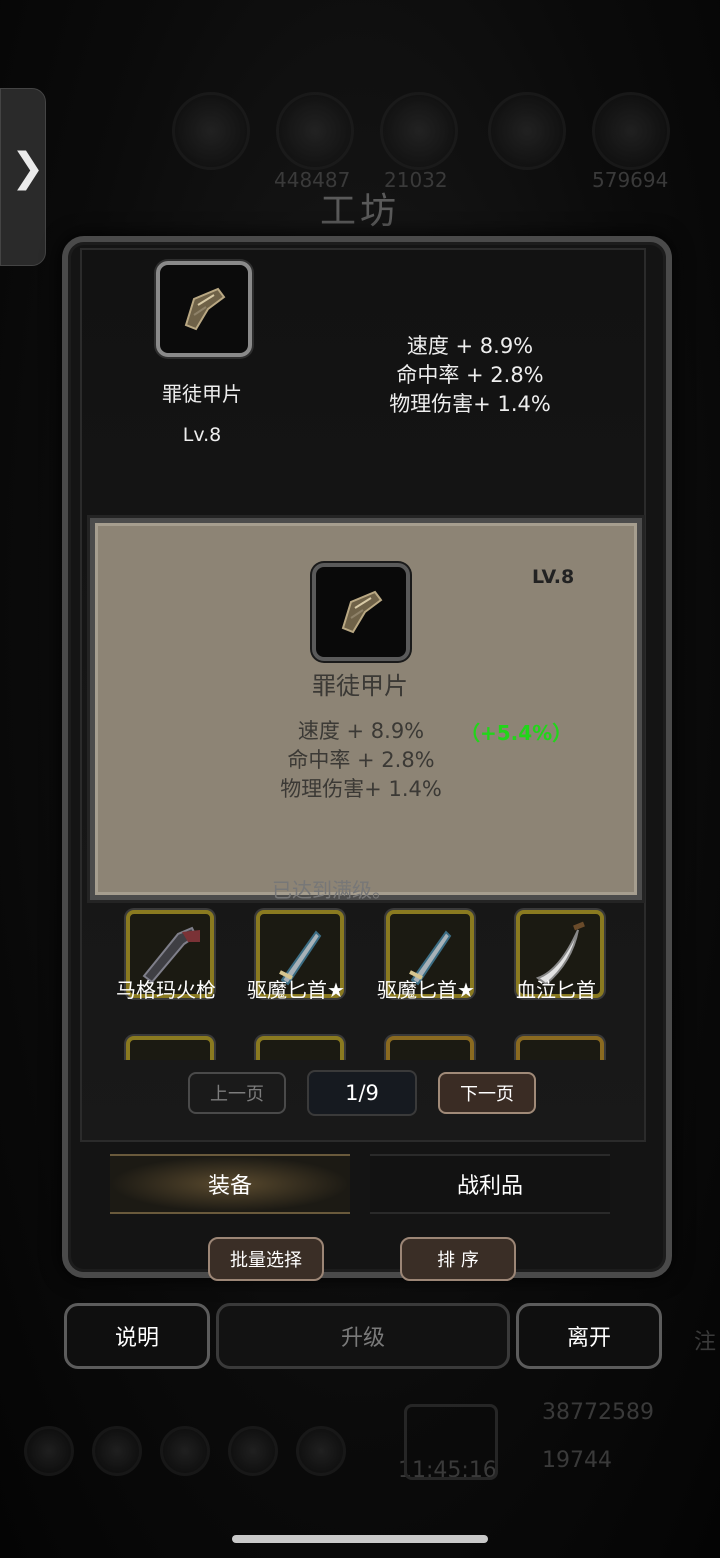 Image resolution: width=720 pixels, height=1558 pixels. Describe the element at coordinates (553, 577) in the screenshot. I see `popup-level: LV.8` at that location.